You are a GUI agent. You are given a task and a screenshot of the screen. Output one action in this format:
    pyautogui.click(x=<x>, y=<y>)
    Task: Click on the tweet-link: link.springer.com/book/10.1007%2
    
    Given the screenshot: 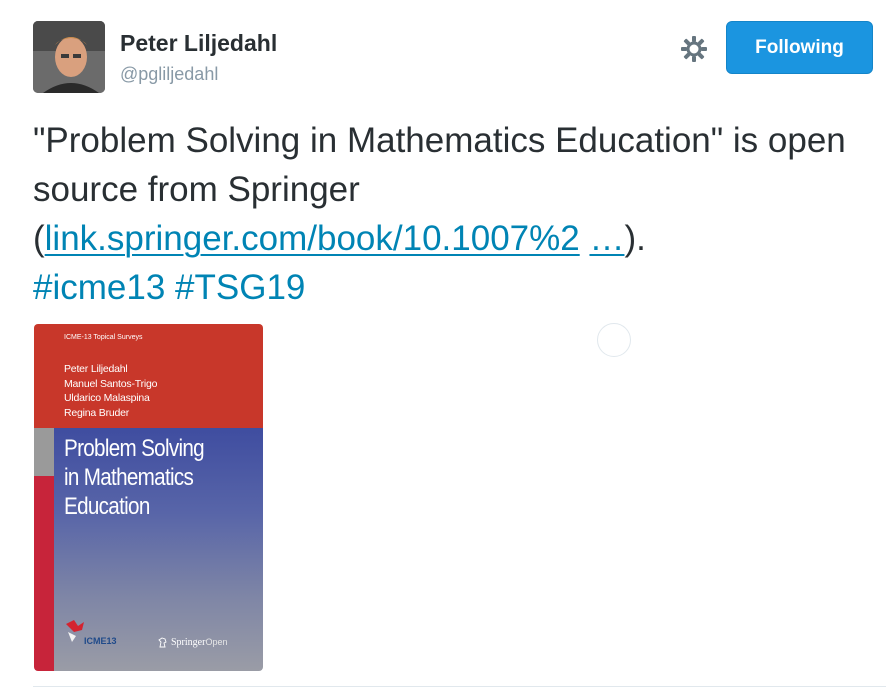 What is the action you would take?
    pyautogui.click(x=312, y=238)
    